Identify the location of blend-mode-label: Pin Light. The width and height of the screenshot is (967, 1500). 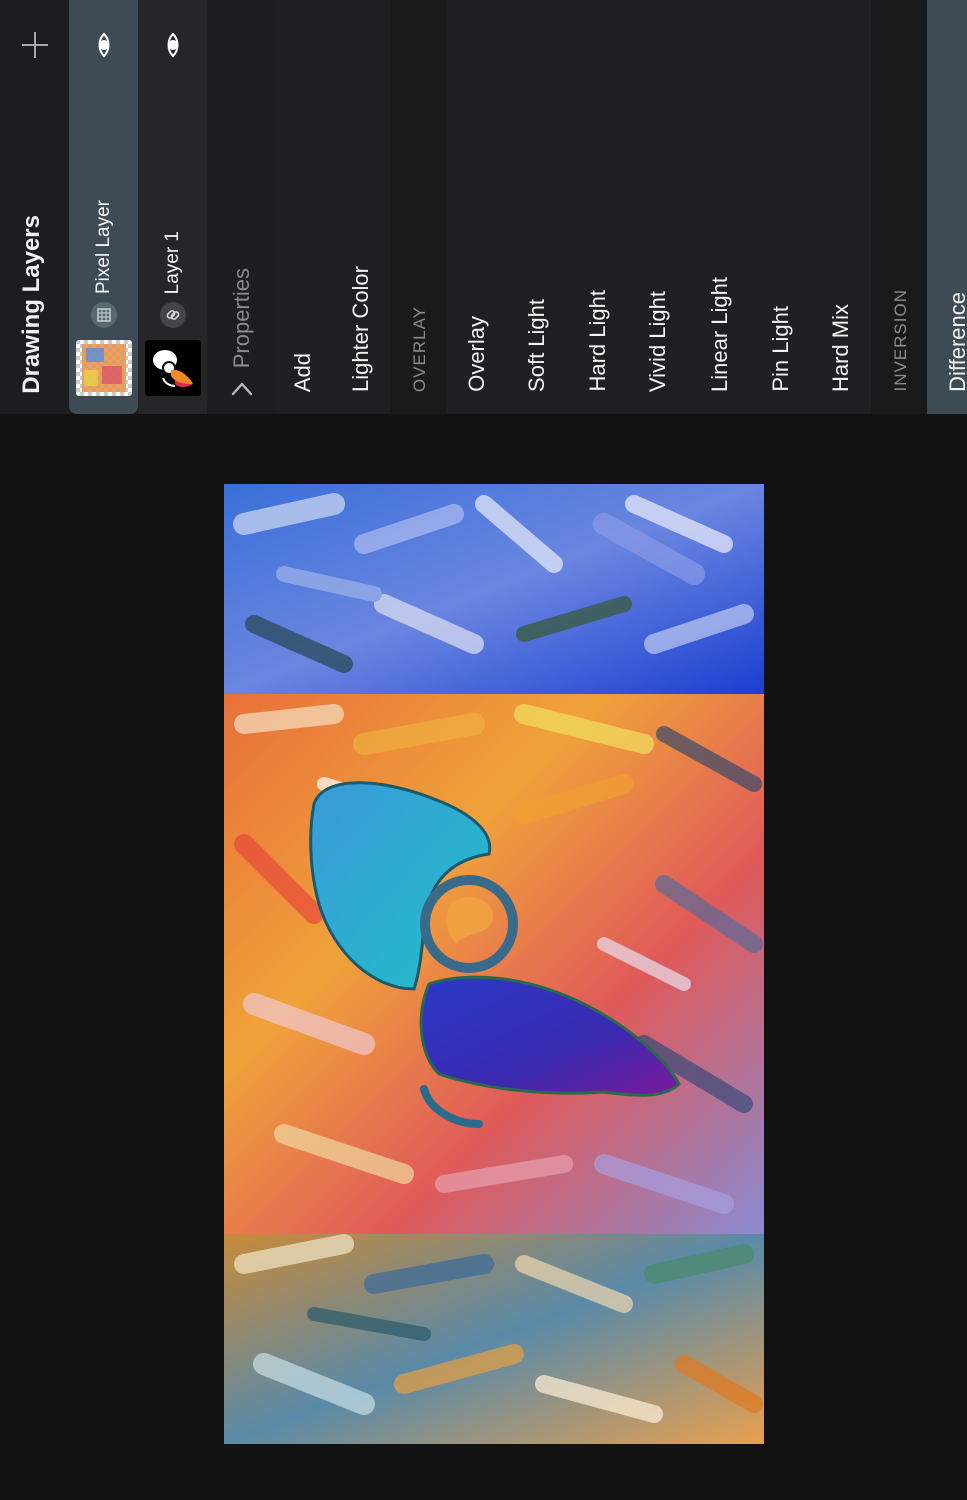
(780, 349).